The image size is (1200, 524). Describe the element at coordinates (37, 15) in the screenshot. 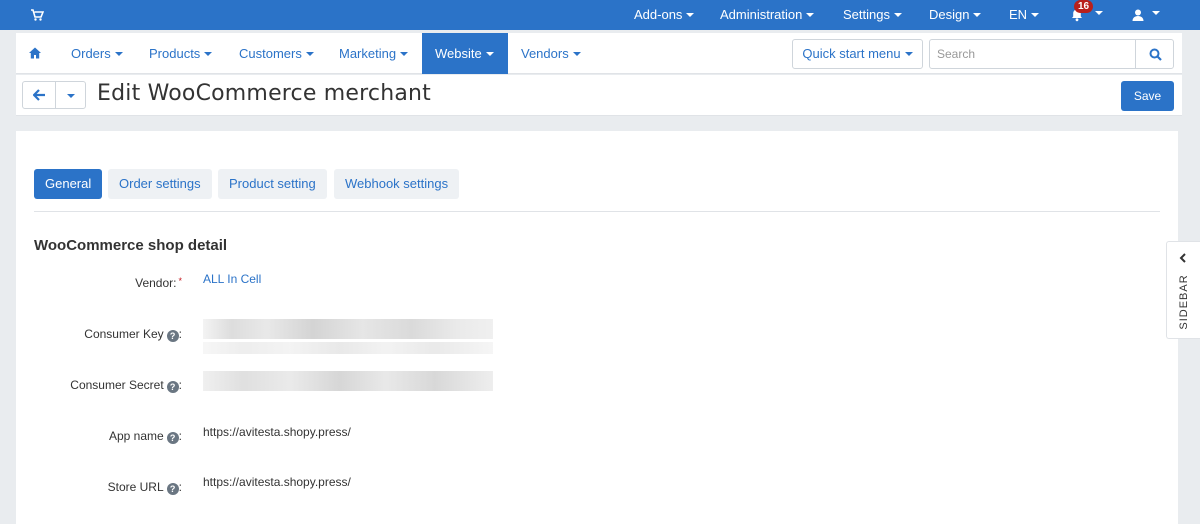

I see `cart-icon` at that location.